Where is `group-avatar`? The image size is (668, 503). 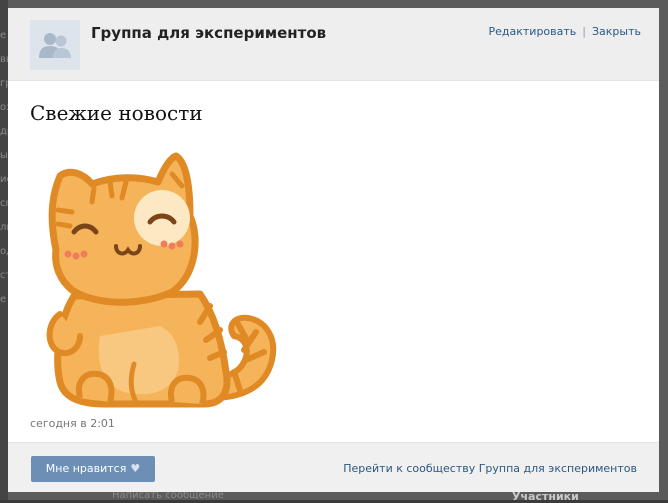 group-avatar is located at coordinates (55, 45).